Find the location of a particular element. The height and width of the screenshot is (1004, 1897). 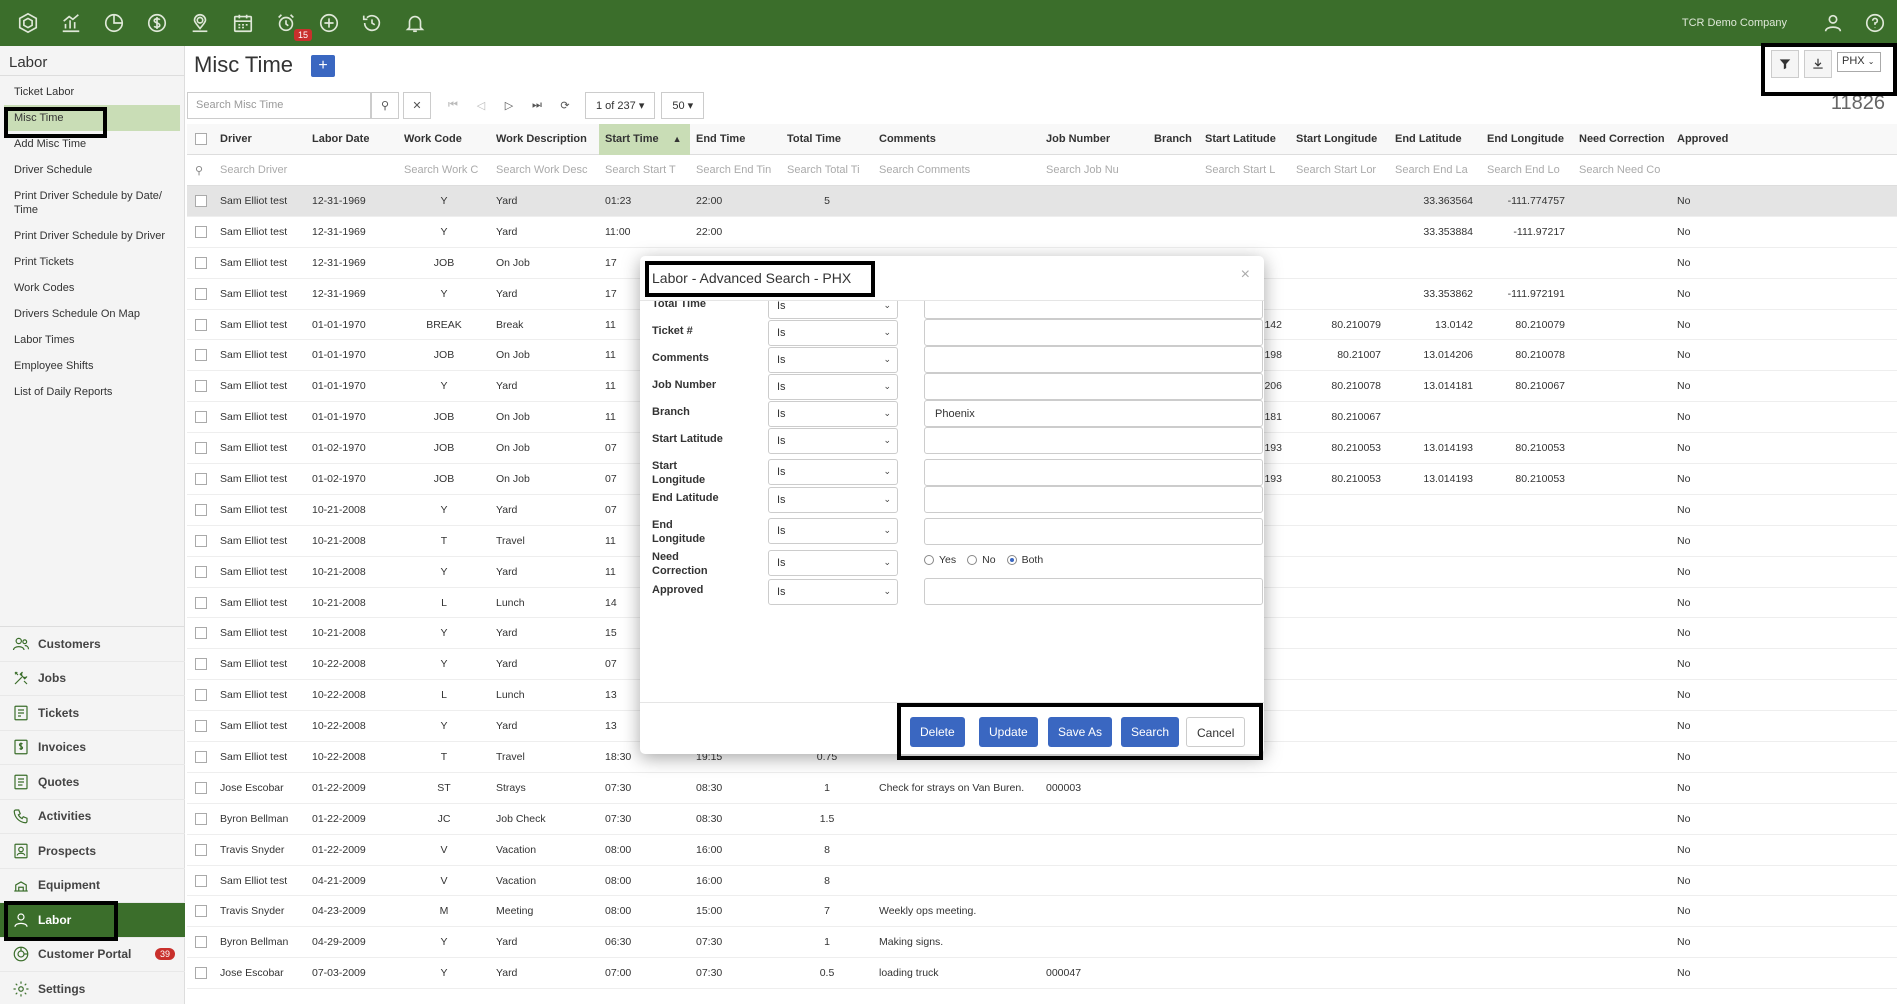

col-labor-date: Labor Date is located at coordinates (352, 139).